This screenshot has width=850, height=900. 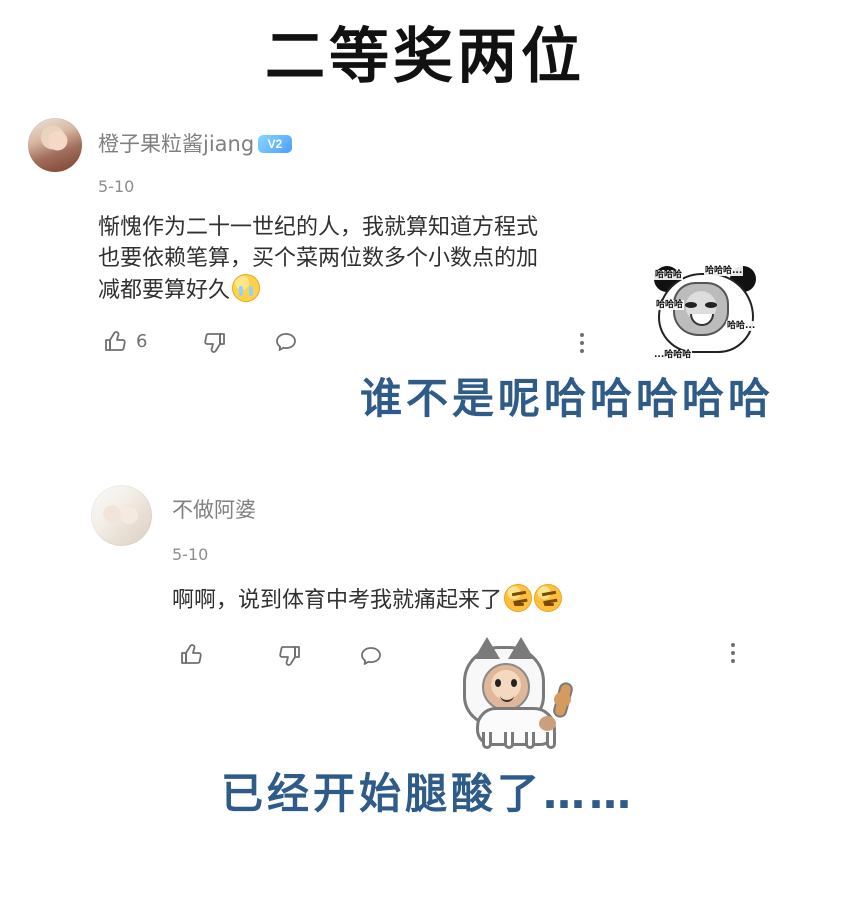 I want to click on panda-mouth, so click(x=702, y=320).